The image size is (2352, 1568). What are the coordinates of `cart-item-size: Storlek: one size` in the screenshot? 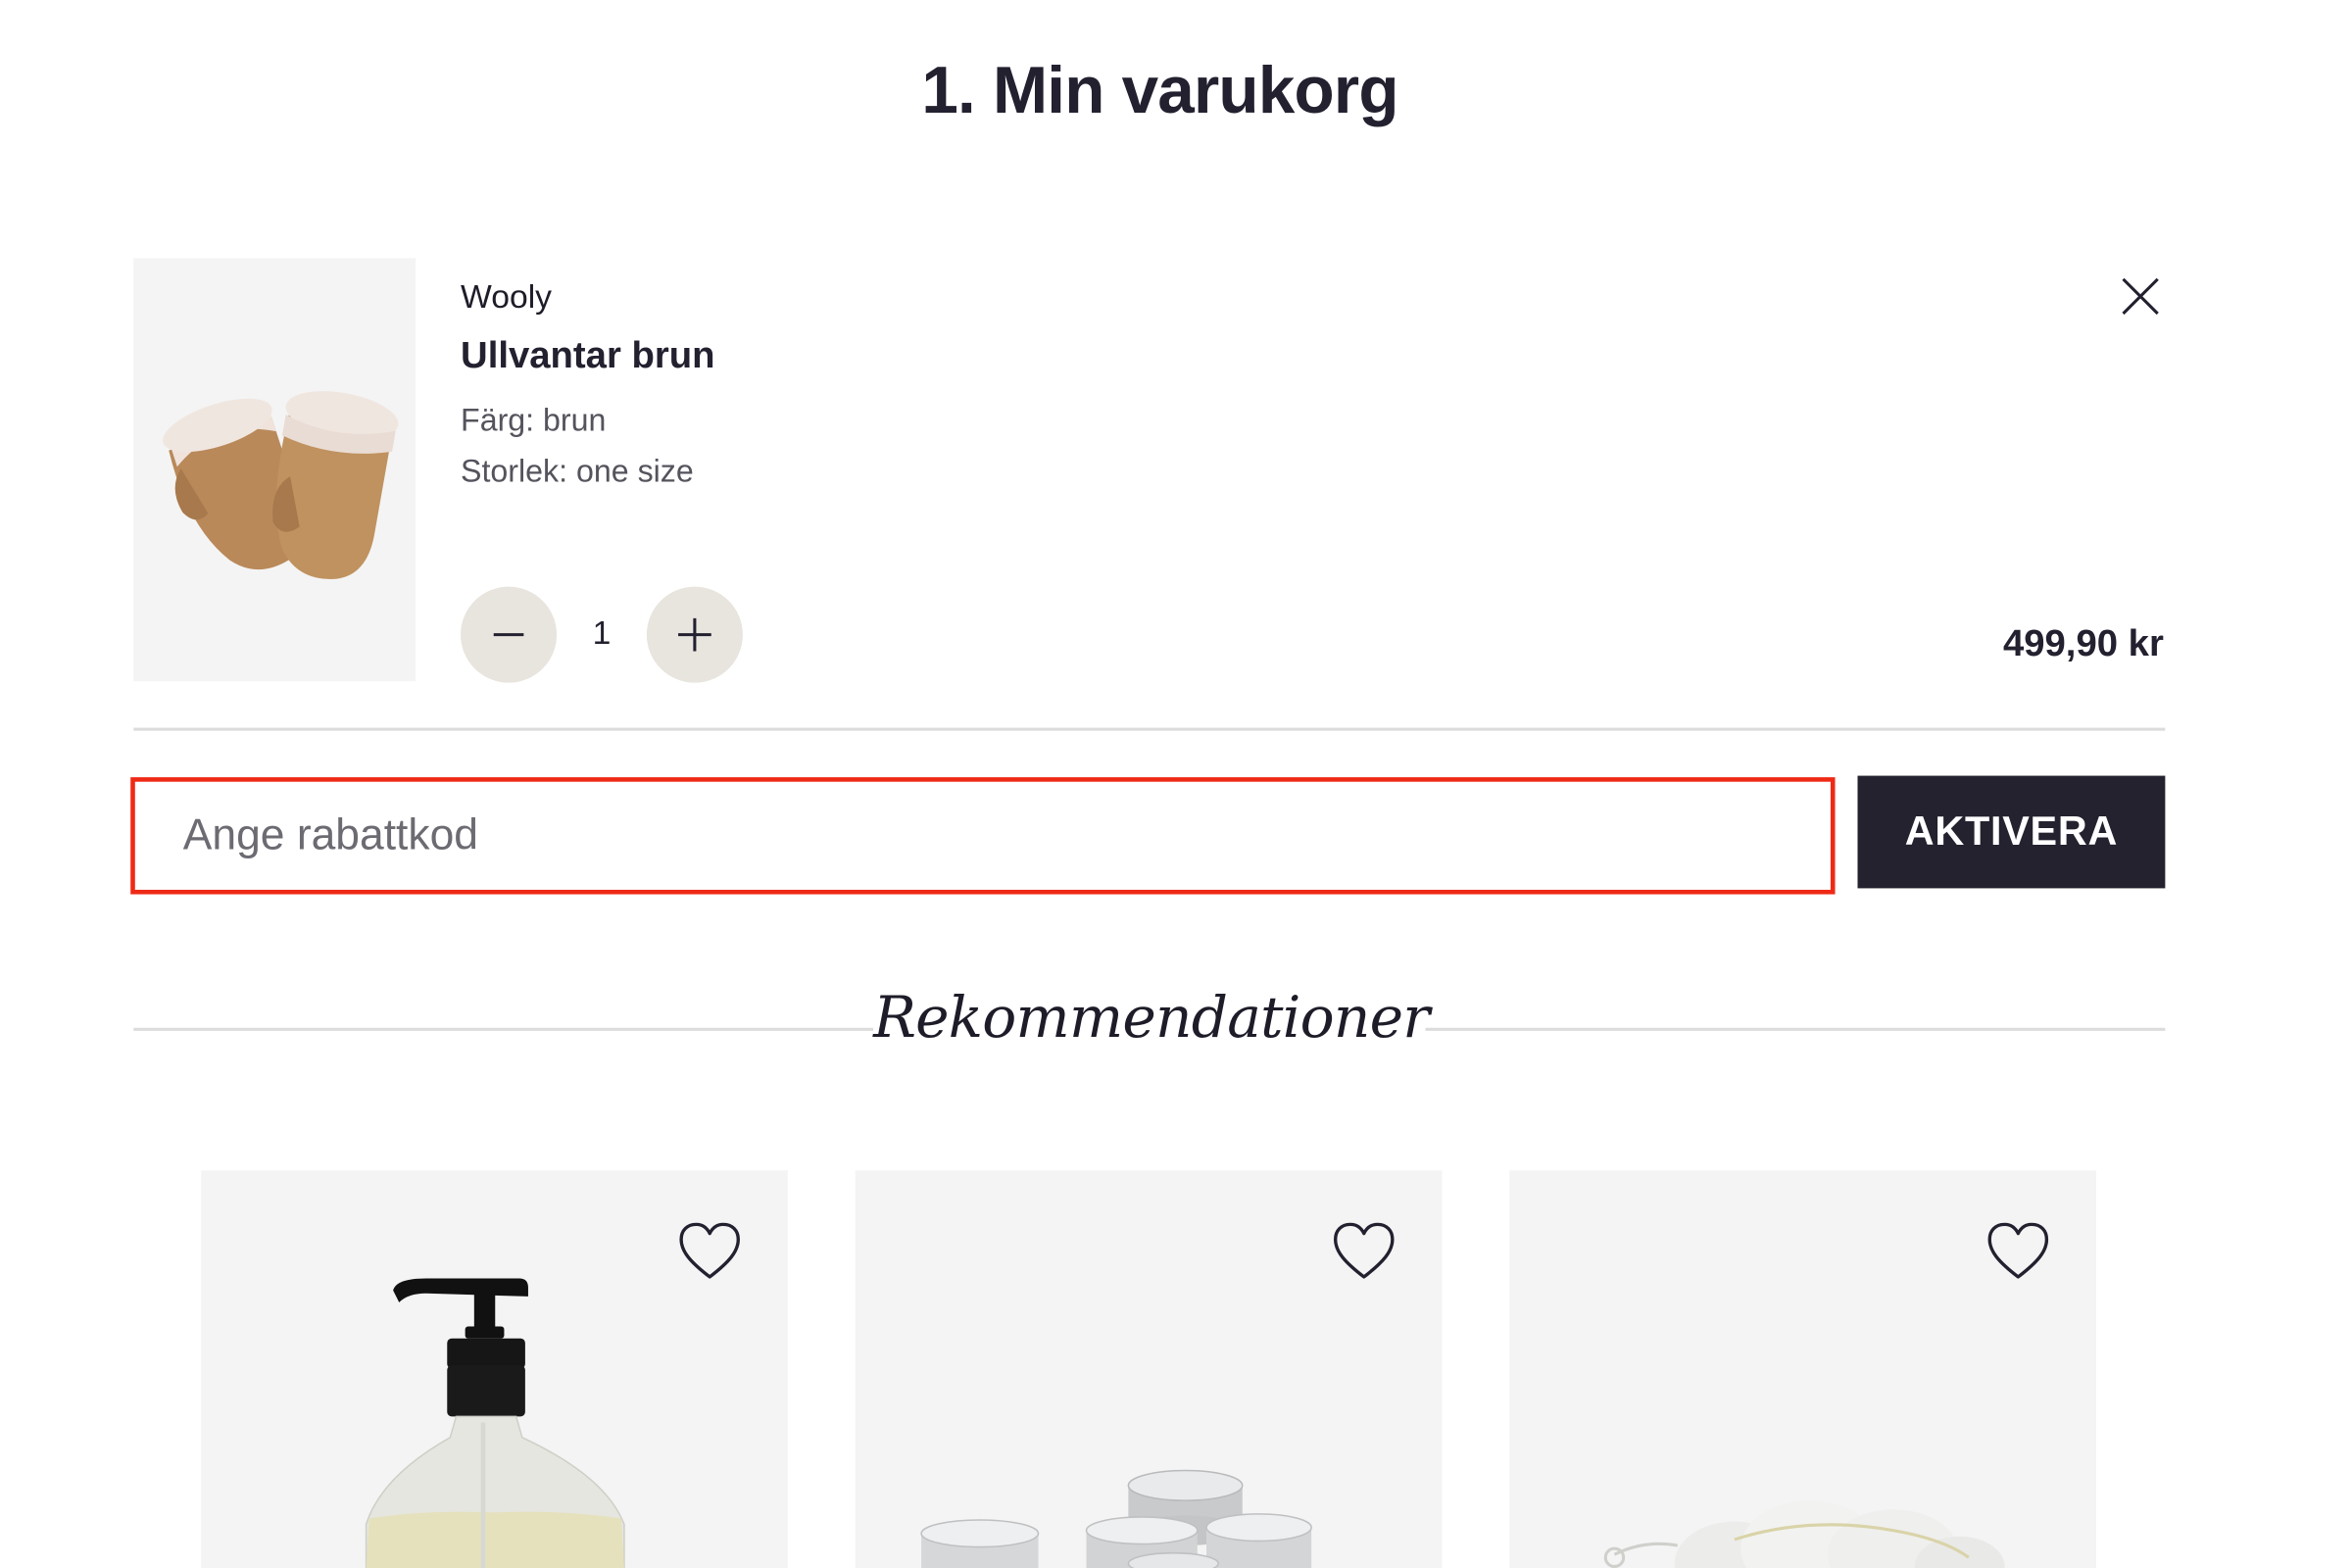 It's located at (577, 472).